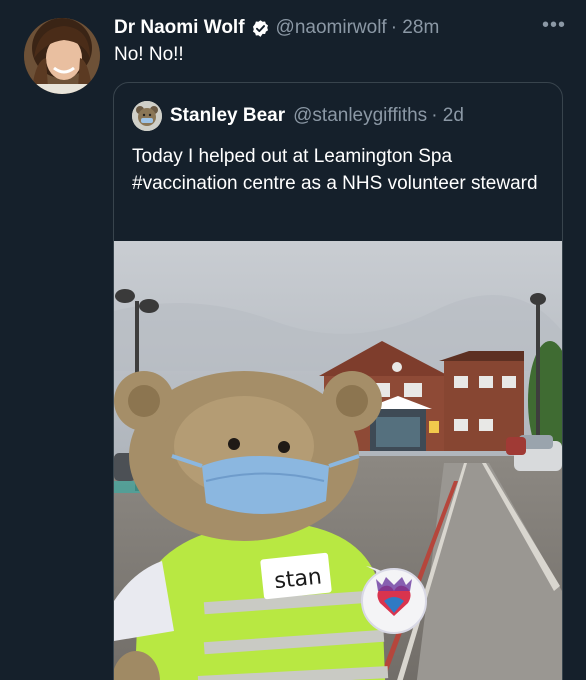 This screenshot has width=586, height=680. I want to click on quoted-tweet-header: Stanley Bear @stanleygiffiths · 2d, so click(298, 116).